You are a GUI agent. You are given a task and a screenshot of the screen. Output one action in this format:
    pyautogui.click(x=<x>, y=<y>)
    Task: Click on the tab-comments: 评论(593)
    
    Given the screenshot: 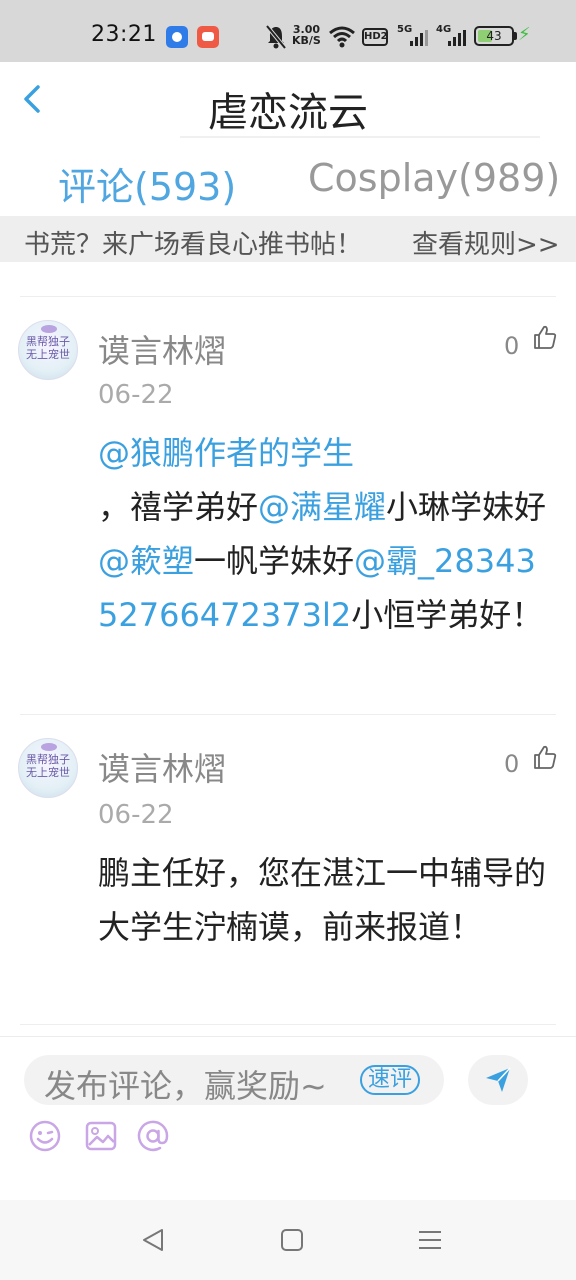 What is the action you would take?
    pyautogui.click(x=147, y=183)
    